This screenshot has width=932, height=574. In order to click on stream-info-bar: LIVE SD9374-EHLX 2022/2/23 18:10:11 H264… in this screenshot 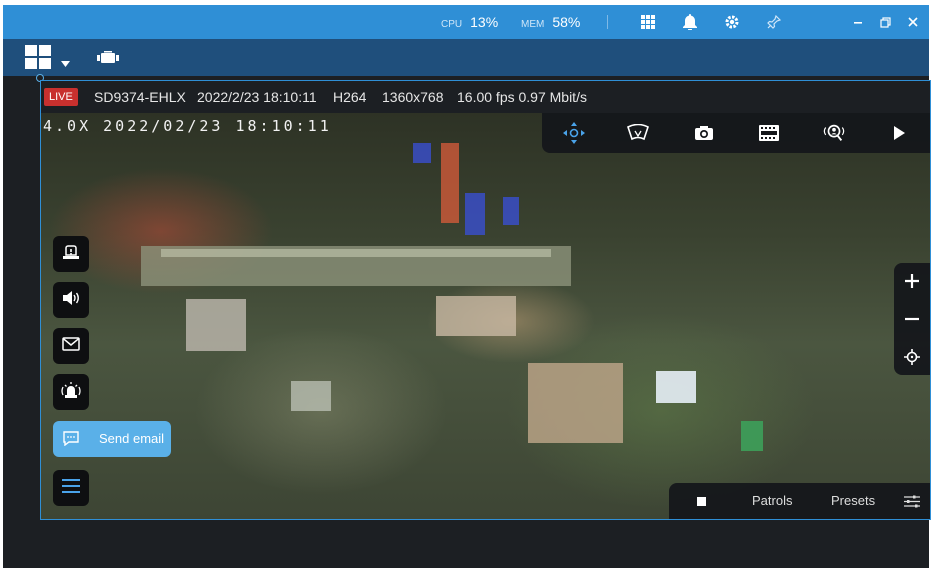, I will do `click(485, 97)`.